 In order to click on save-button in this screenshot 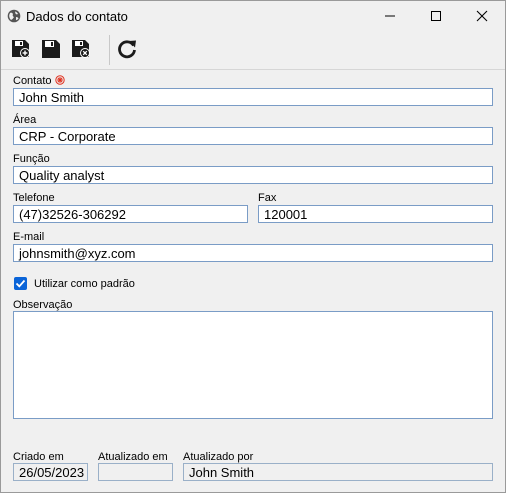, I will do `click(51, 49)`.